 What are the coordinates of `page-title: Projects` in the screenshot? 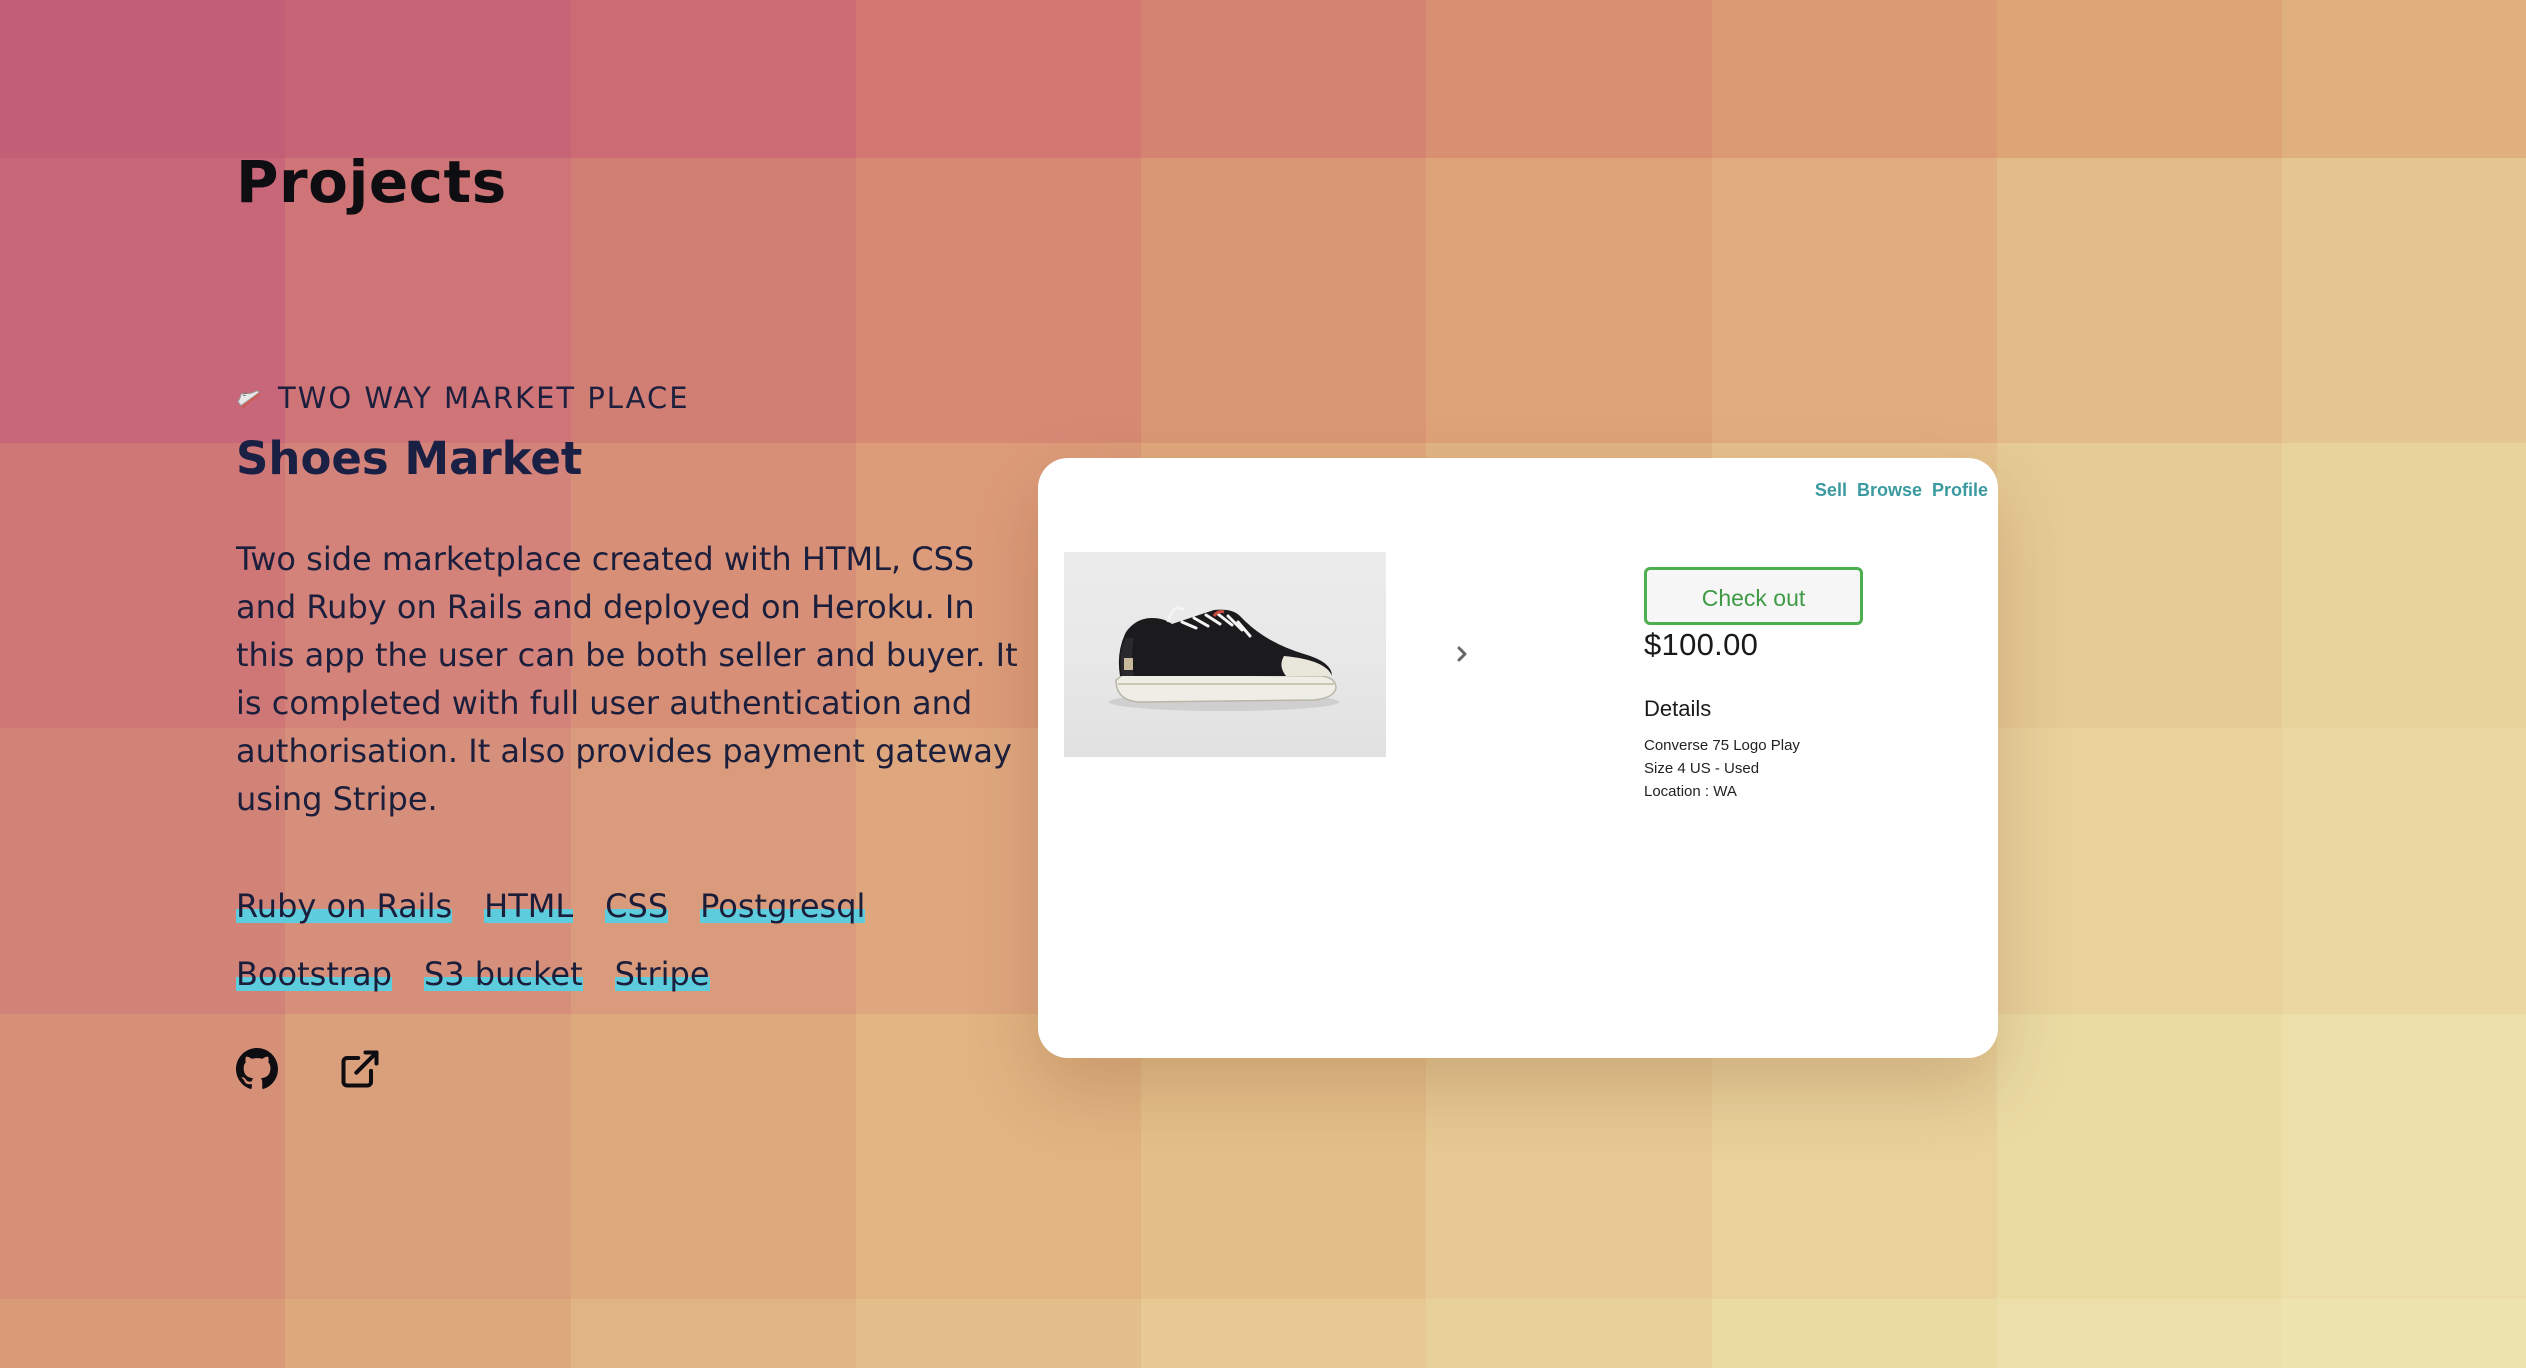 It's located at (371, 182).